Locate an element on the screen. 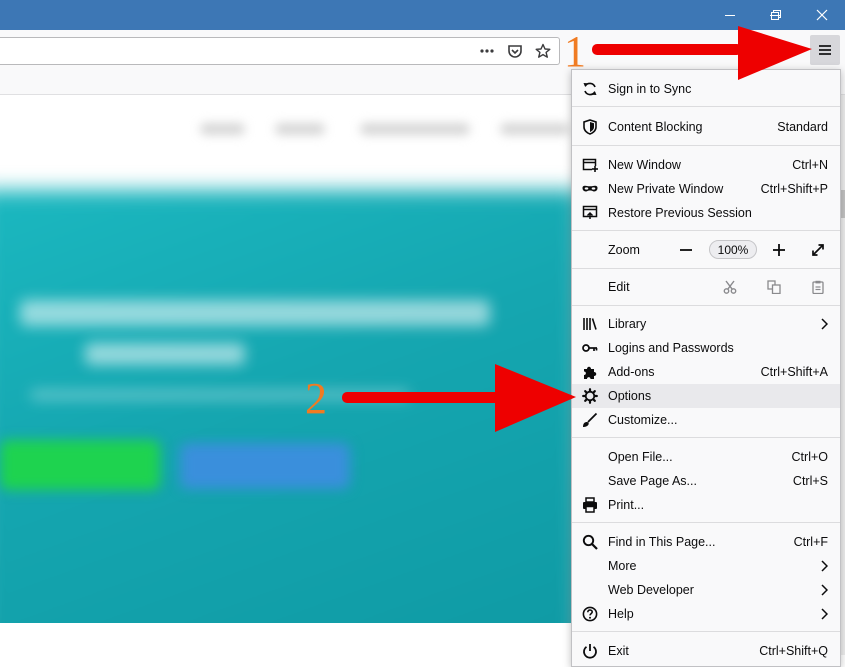 The height and width of the screenshot is (667, 845). bookmark-button is located at coordinates (543, 51).